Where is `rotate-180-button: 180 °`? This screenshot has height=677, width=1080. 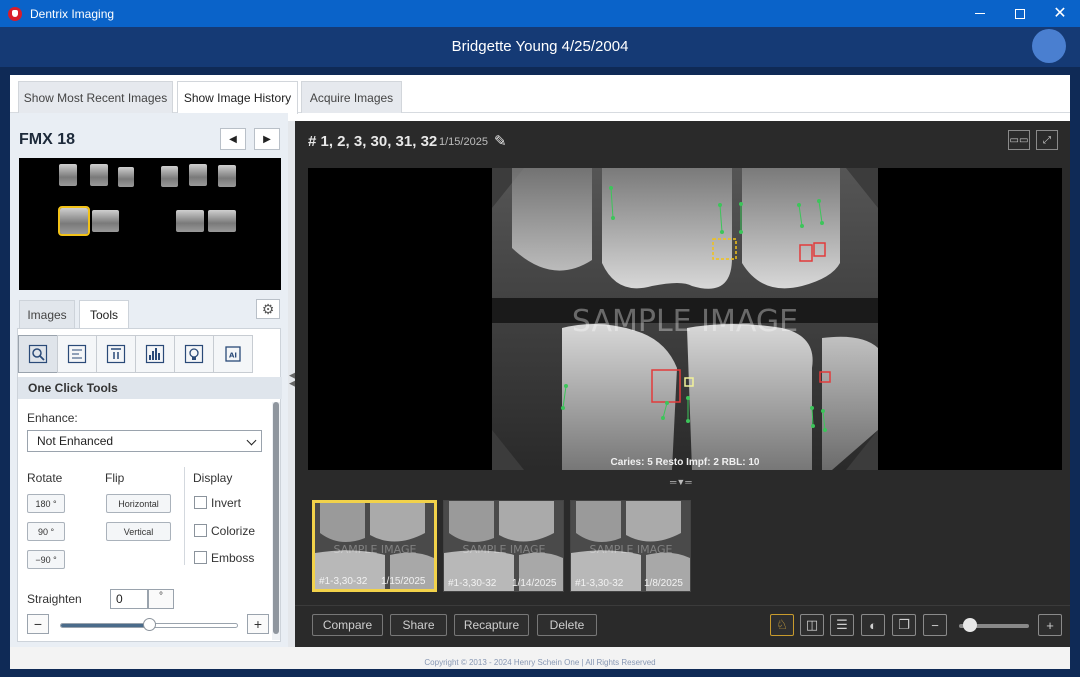
rotate-180-button: 180 ° is located at coordinates (46, 503).